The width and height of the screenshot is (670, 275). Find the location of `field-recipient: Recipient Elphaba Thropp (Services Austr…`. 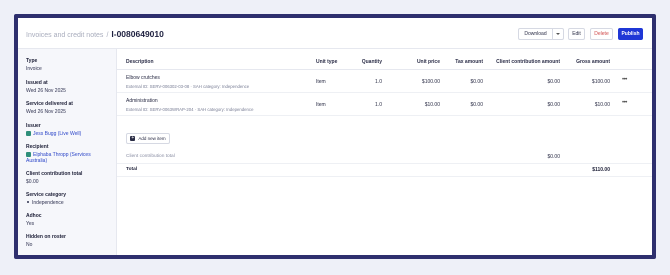

field-recipient: Recipient Elphaba Thropp (Services Austr… is located at coordinates (68, 154).